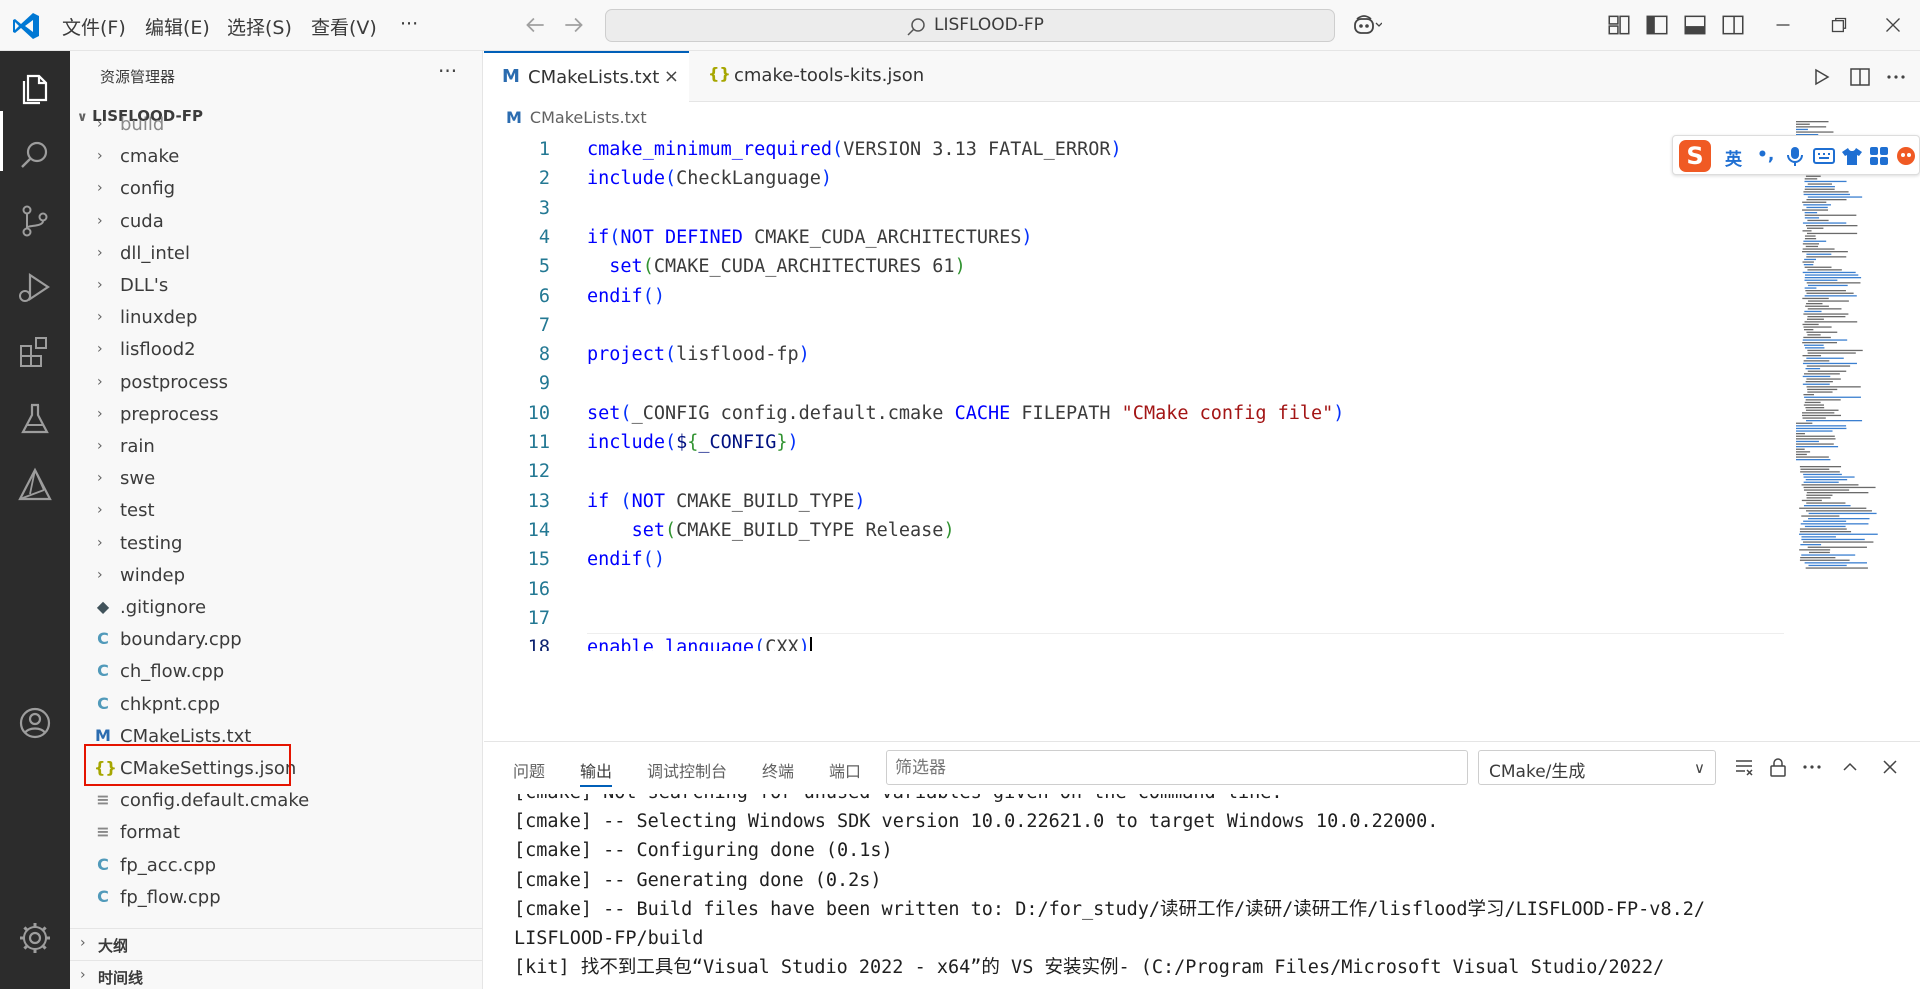 This screenshot has width=1920, height=990. What do you see at coordinates (529, 770) in the screenshot?
I see `panel-tab-problems: 问题` at bounding box center [529, 770].